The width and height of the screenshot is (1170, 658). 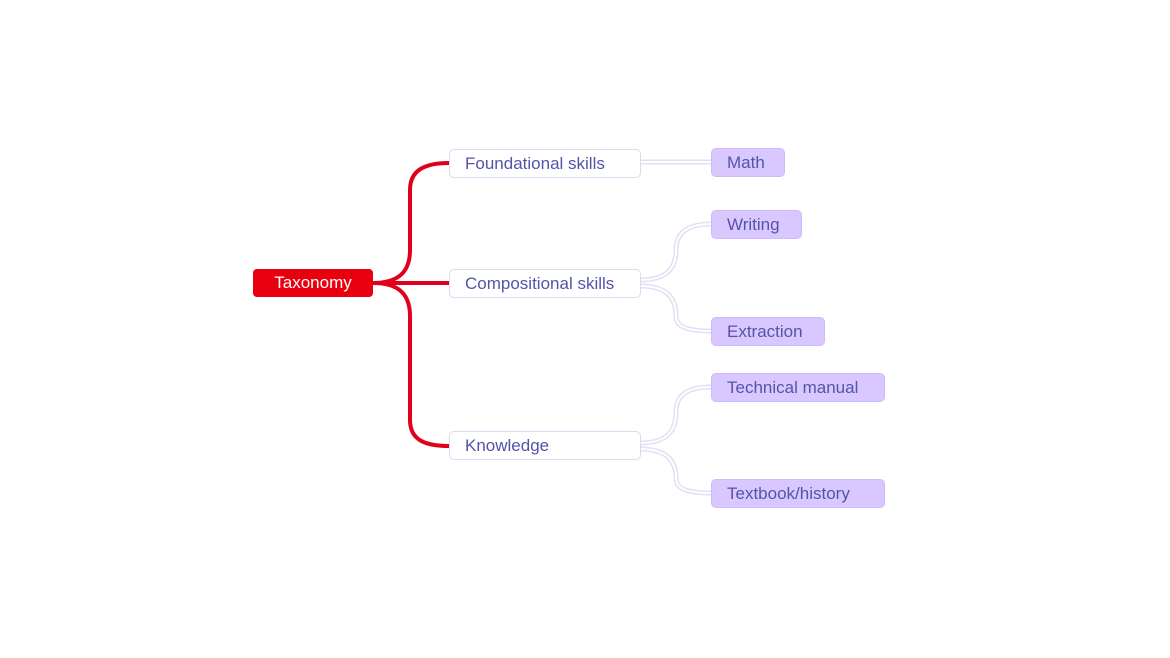 I want to click on leaf-node-math: Math, so click(x=748, y=162).